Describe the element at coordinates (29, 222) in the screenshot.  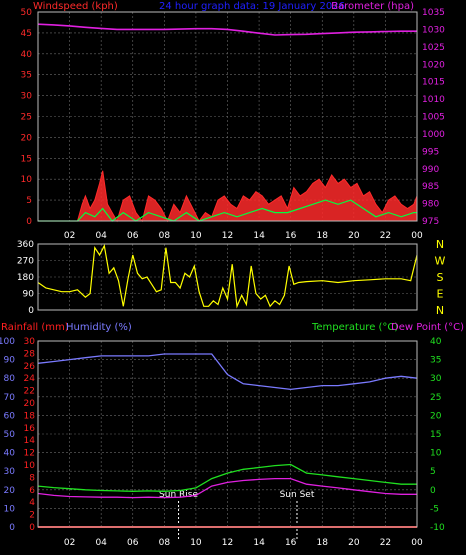
I see `windspeed-tick-label: 0` at that location.